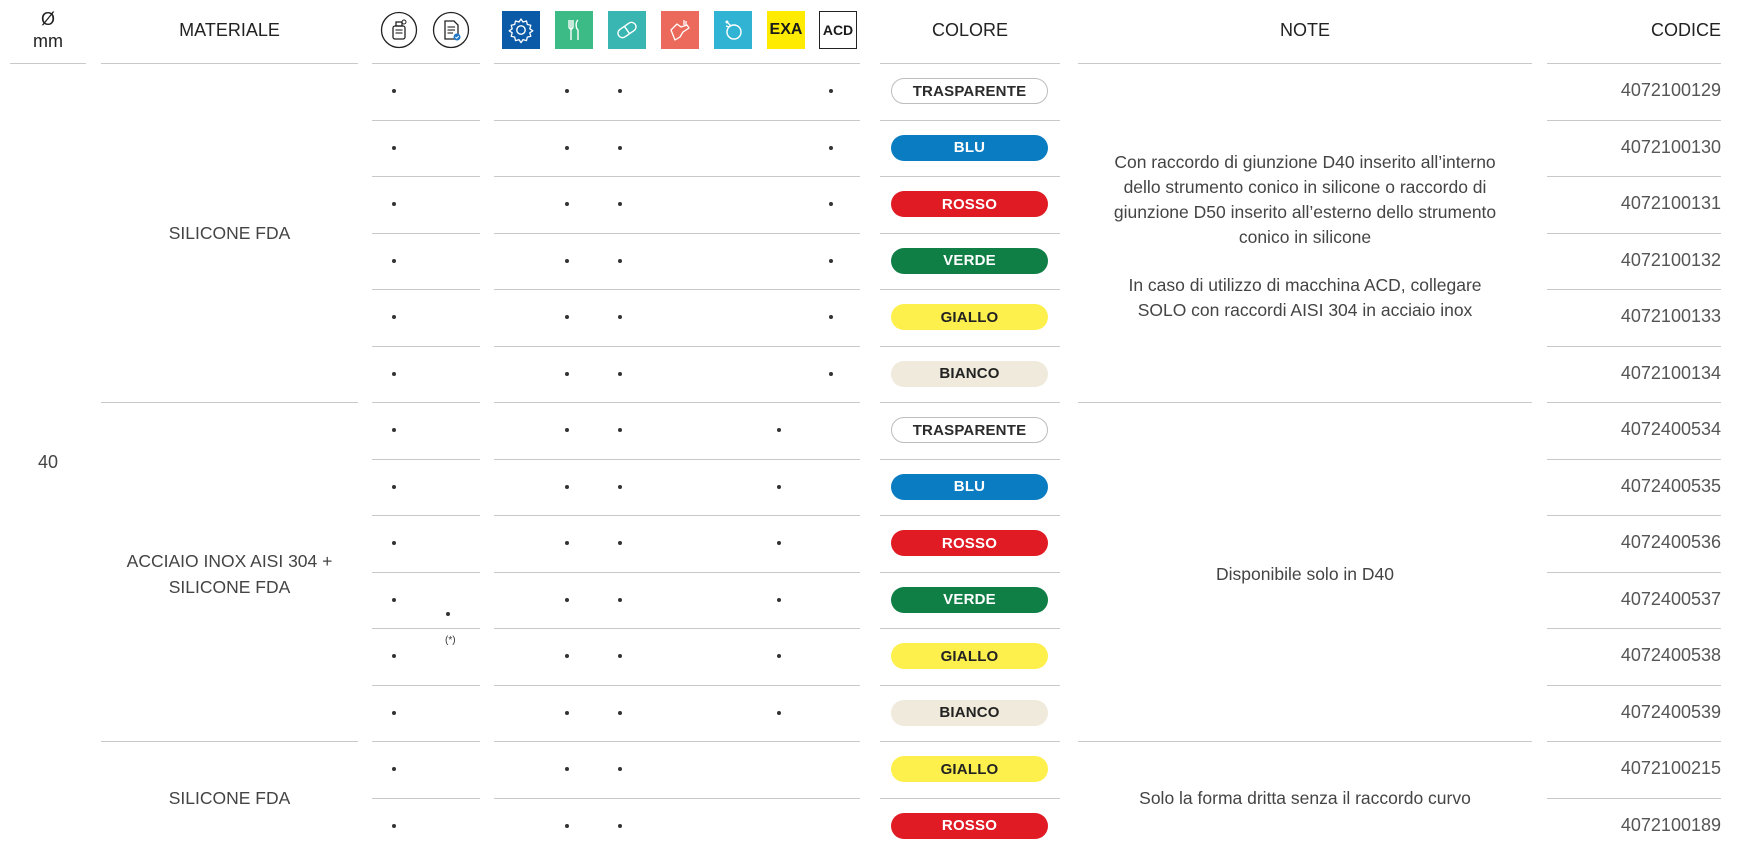  Describe the element at coordinates (1670, 768) in the screenshot. I see `product-code: 4072100215` at that location.